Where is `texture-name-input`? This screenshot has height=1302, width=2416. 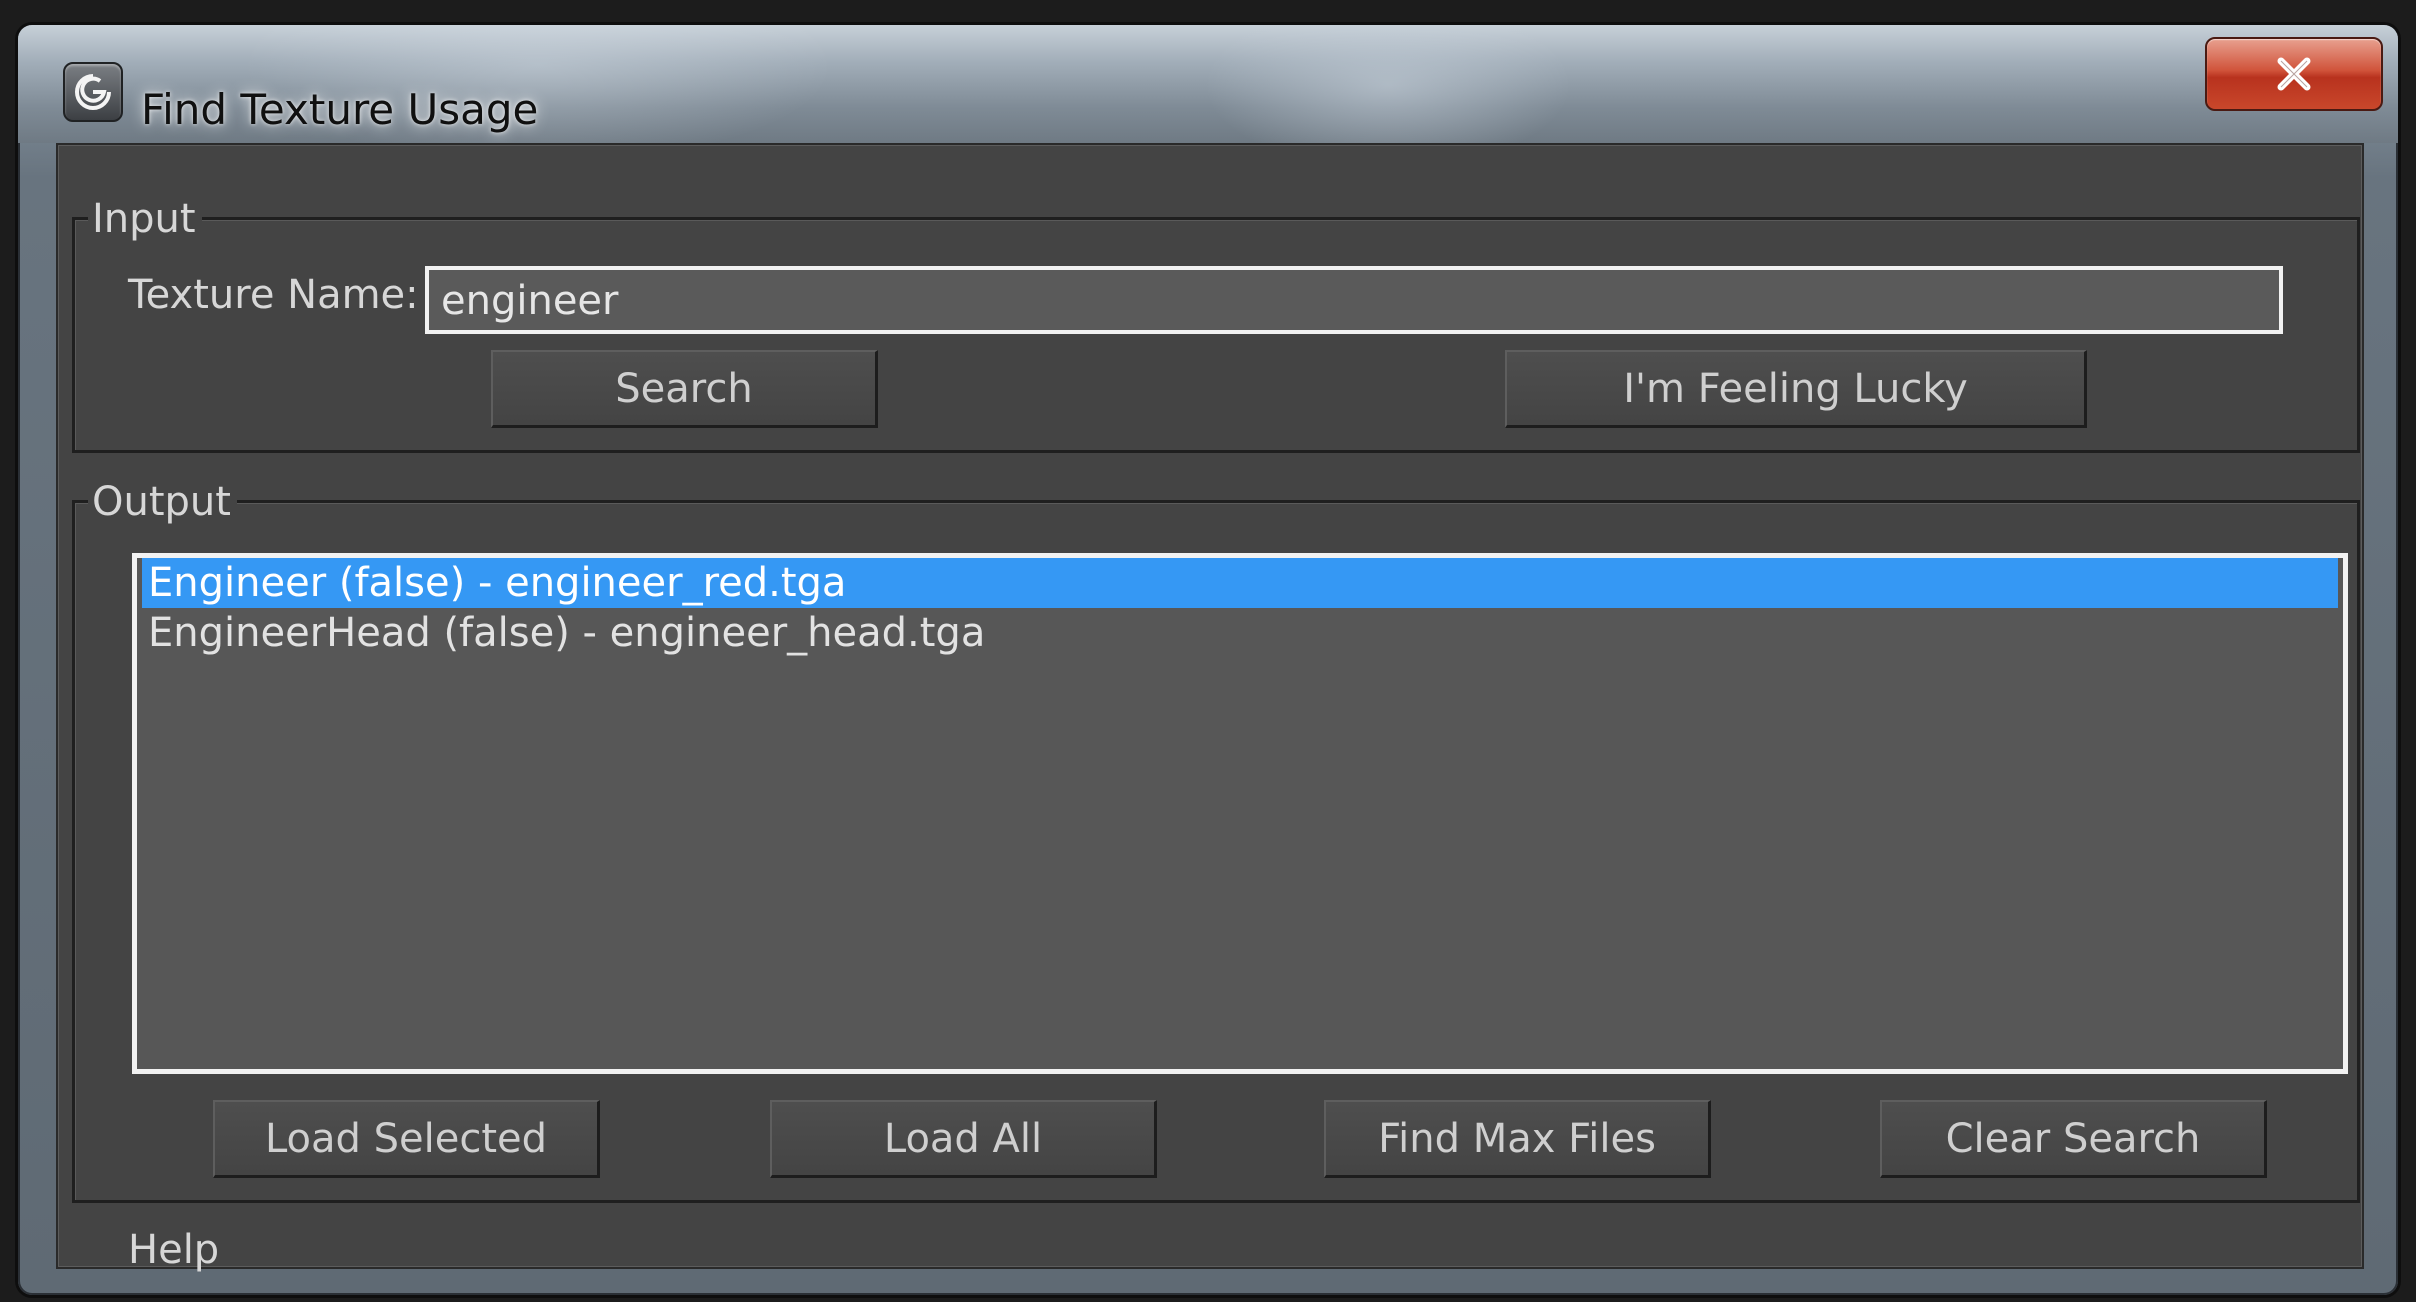 texture-name-input is located at coordinates (1354, 300).